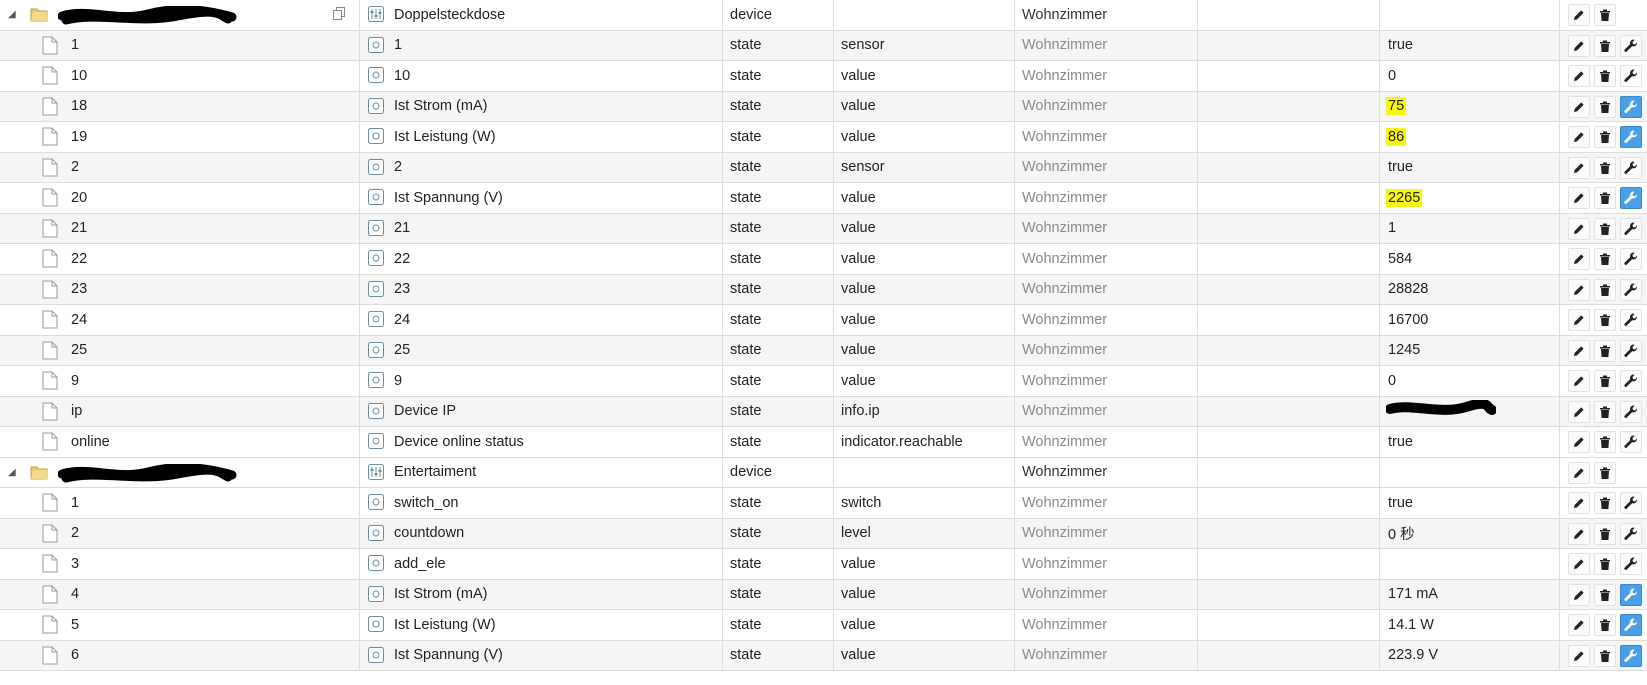  Describe the element at coordinates (857, 411) in the screenshot. I see `object-role: info.ip` at that location.